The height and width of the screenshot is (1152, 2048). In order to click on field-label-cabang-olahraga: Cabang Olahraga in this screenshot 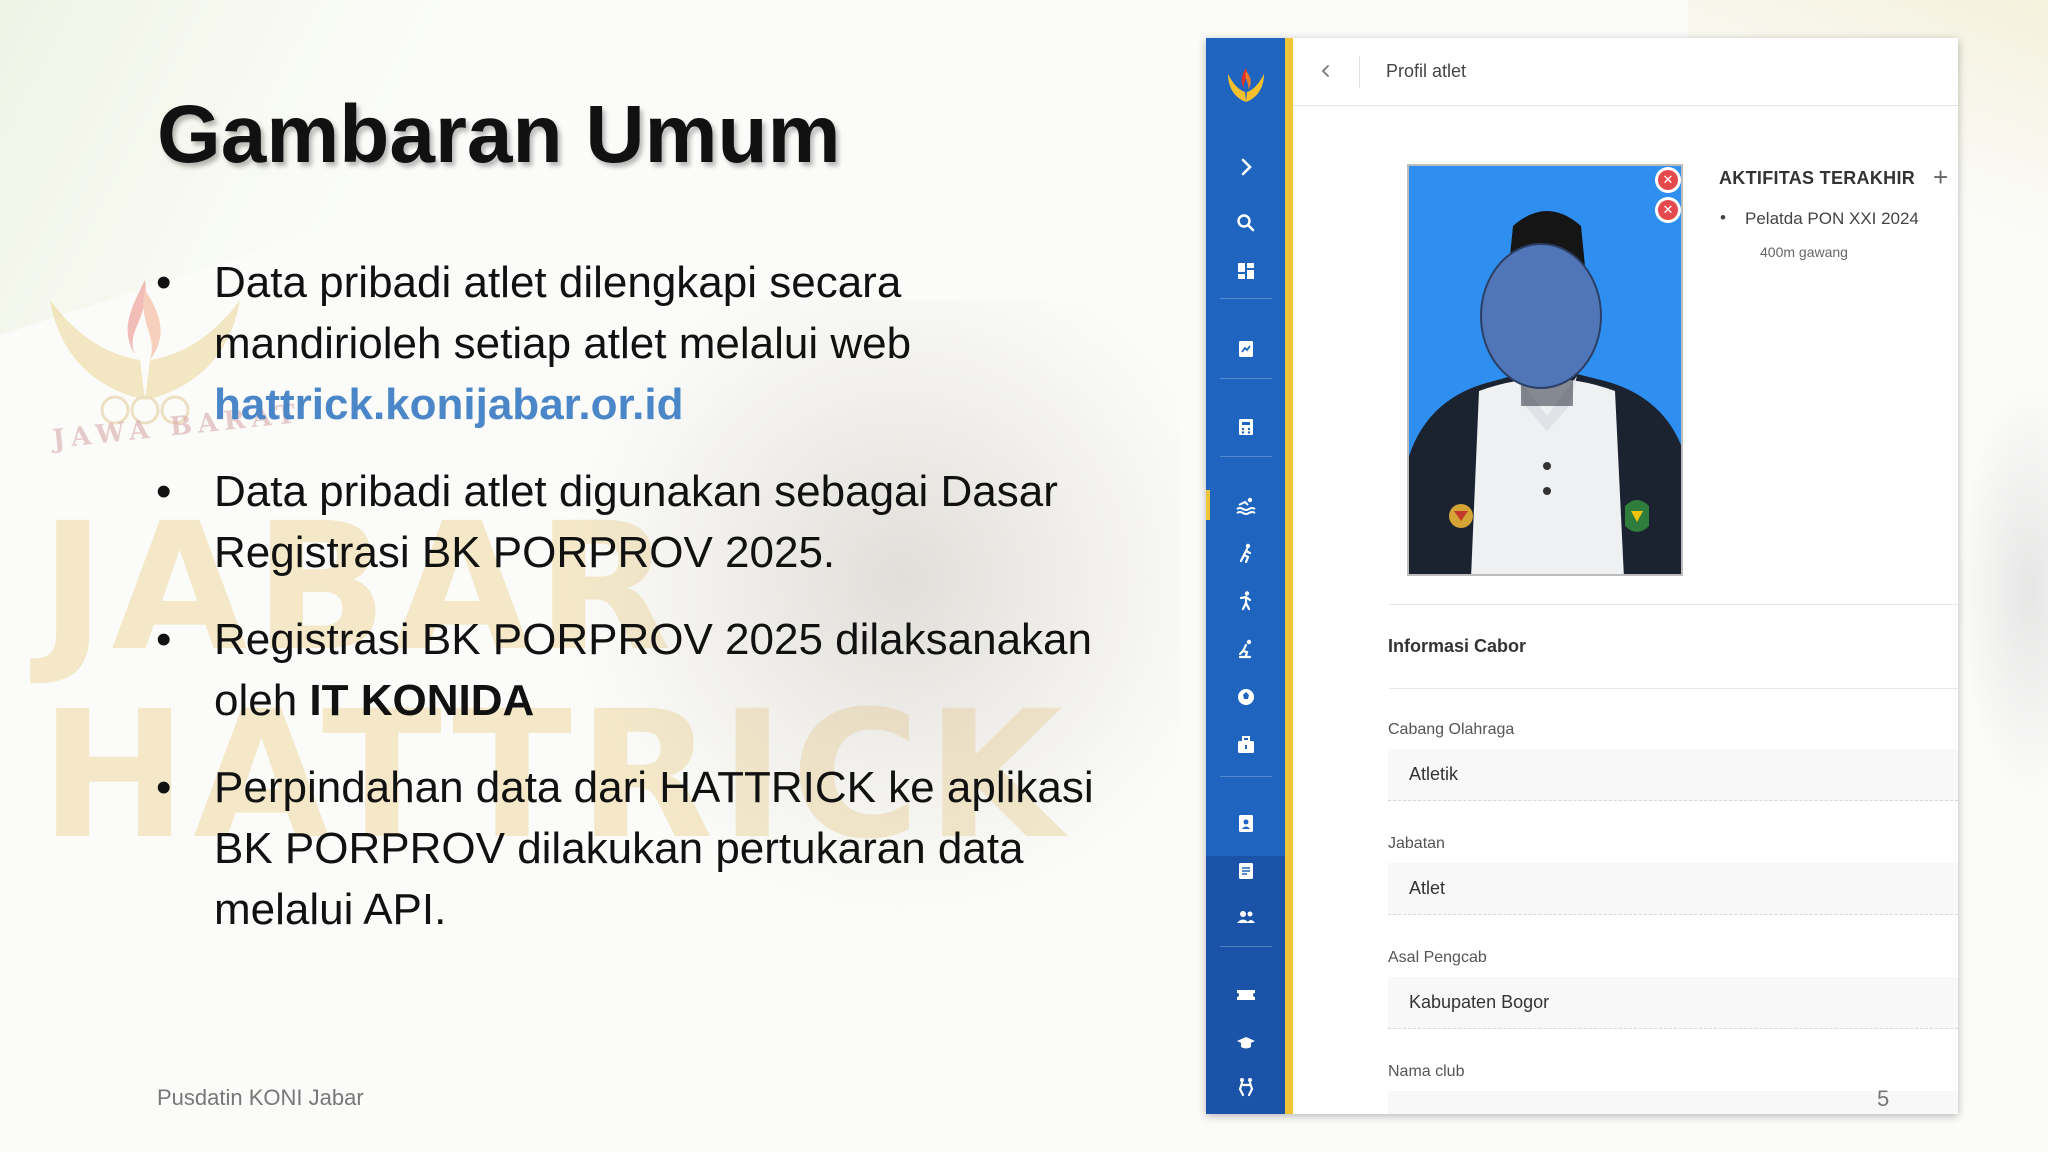, I will do `click(1451, 729)`.